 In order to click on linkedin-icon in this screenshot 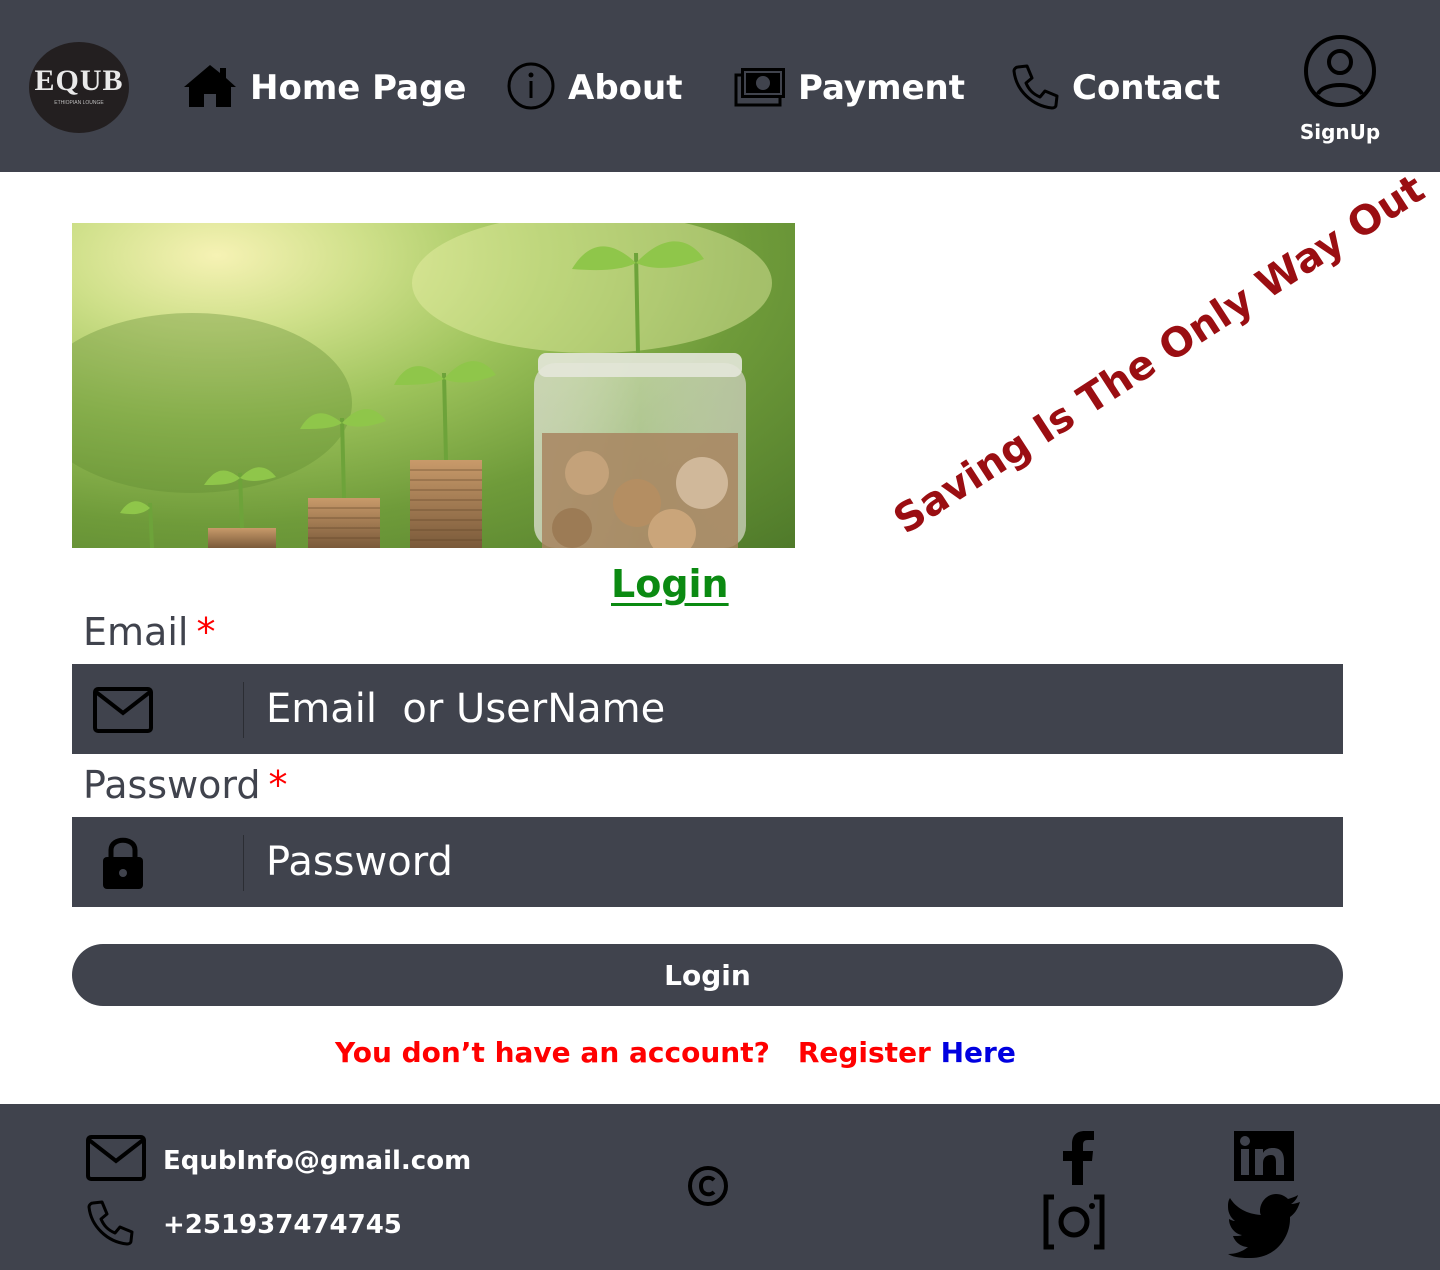, I will do `click(1264, 1158)`.